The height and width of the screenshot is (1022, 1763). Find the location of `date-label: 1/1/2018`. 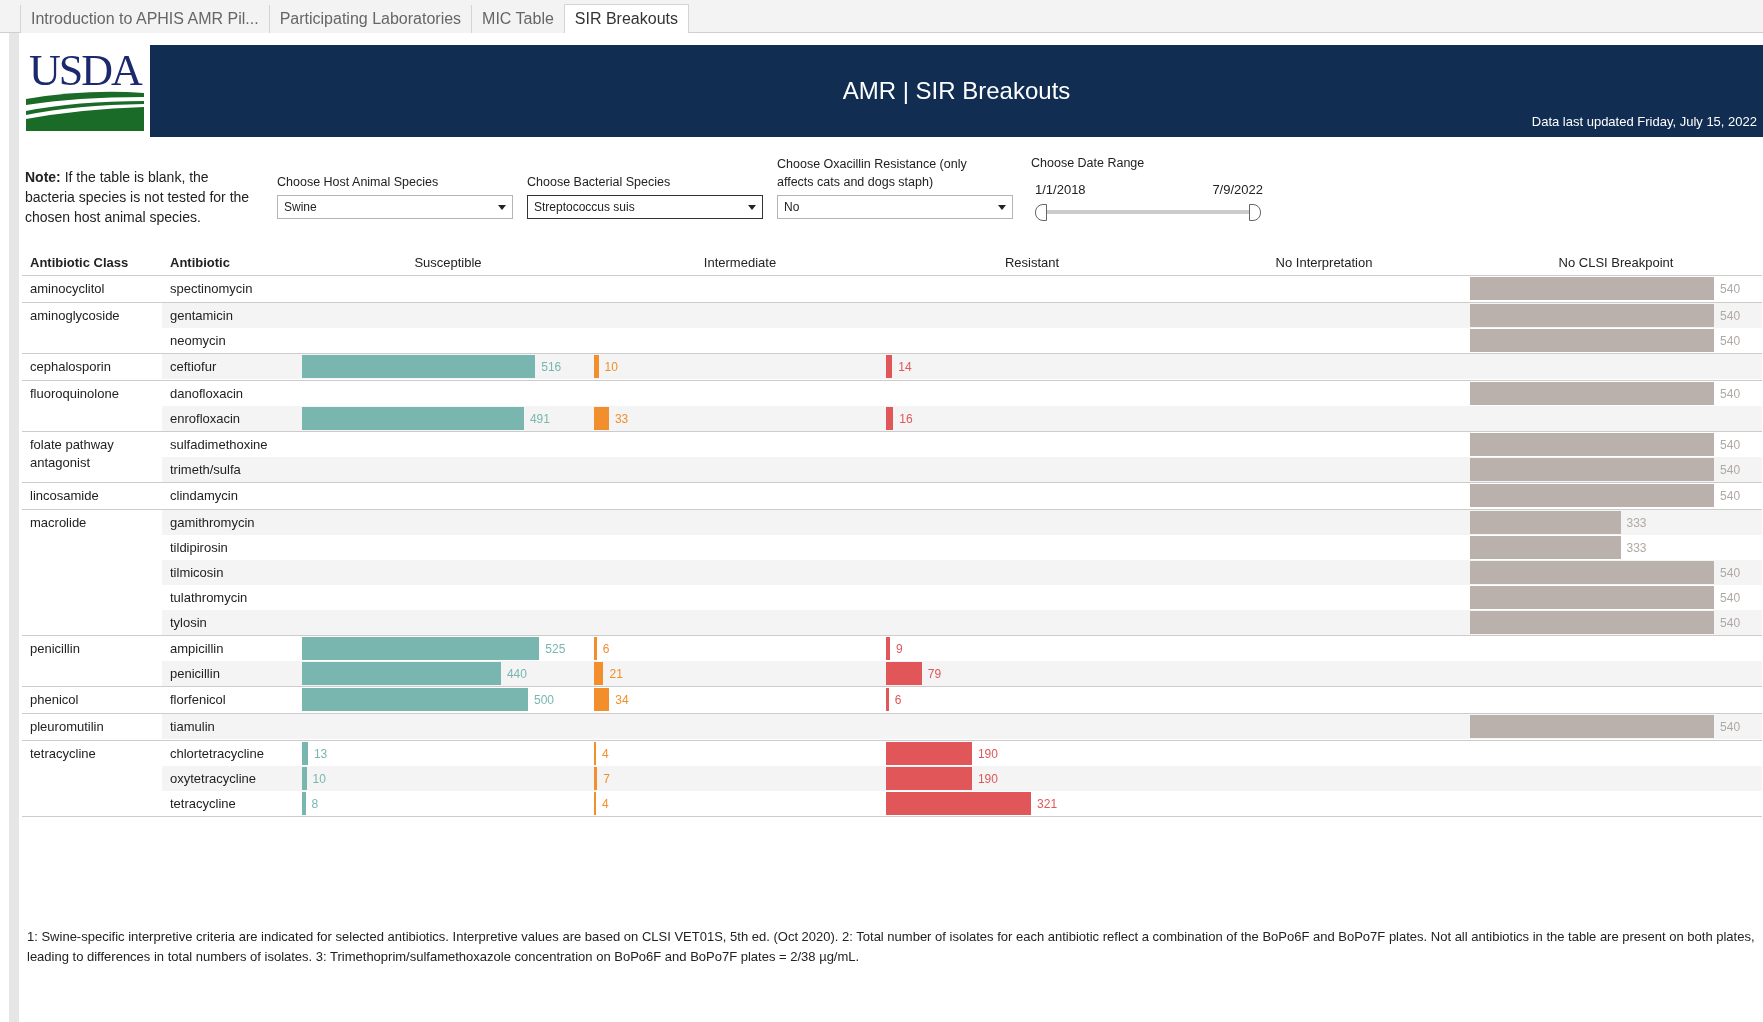

date-label: 1/1/2018 is located at coordinates (1060, 189).